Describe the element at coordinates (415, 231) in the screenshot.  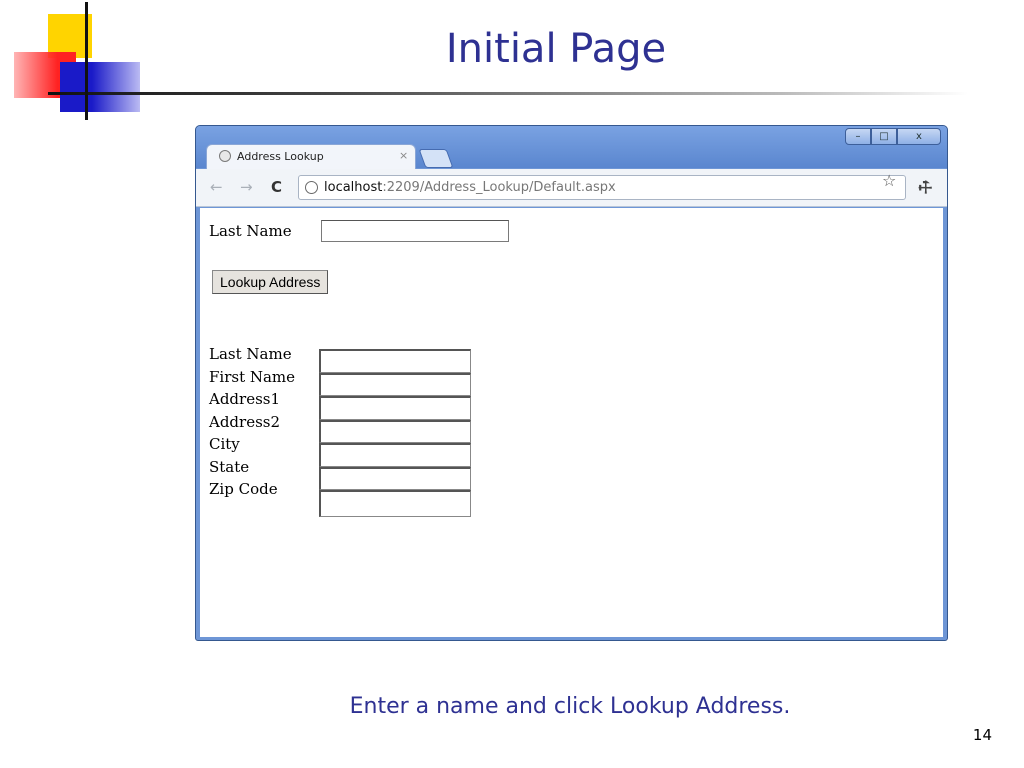
I see `search-last-name-input` at that location.